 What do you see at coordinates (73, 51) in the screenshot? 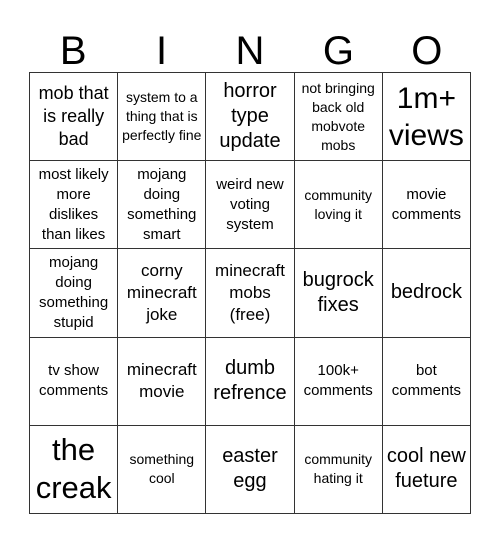
I see `header-letter-b: B` at bounding box center [73, 51].